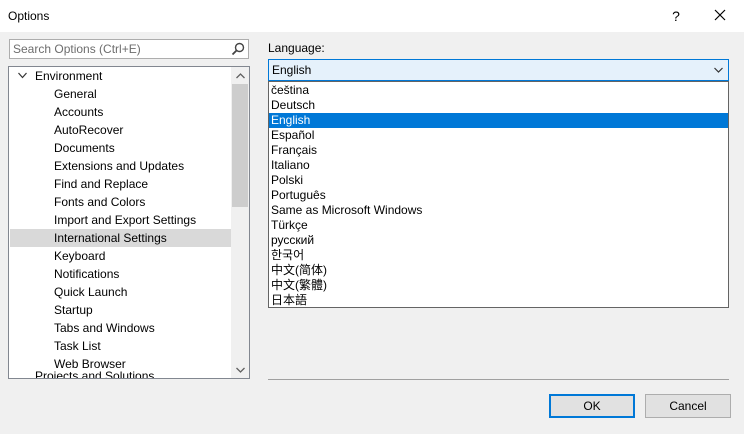  I want to click on tree-item-label: Keyboard, so click(80, 256).